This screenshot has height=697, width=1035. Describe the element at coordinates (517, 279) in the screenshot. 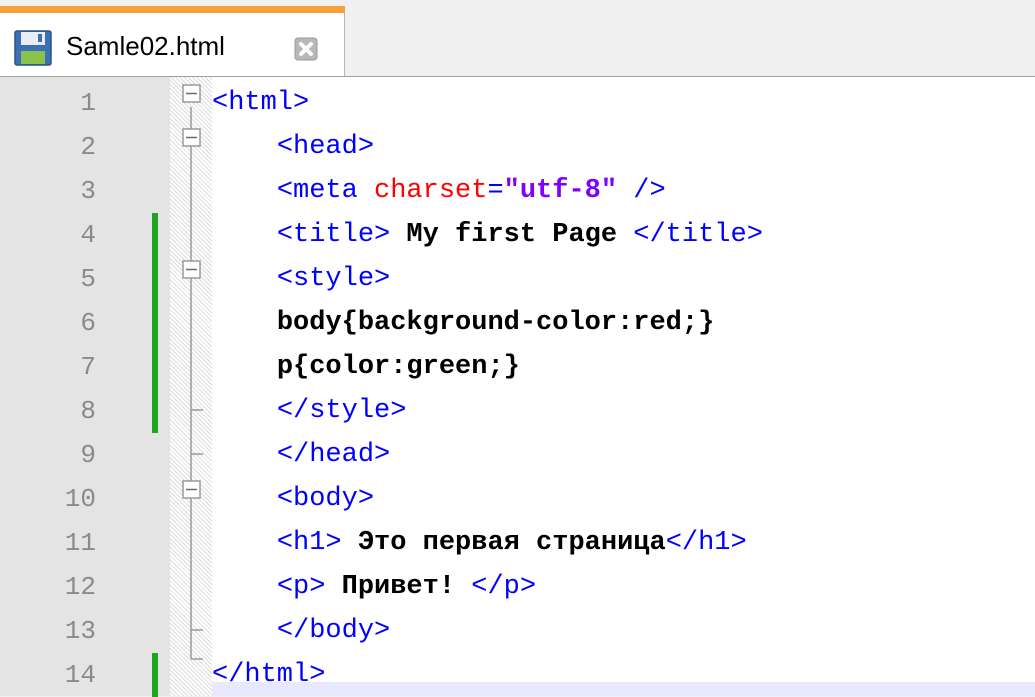

I see `code-line: 5 <style>` at that location.